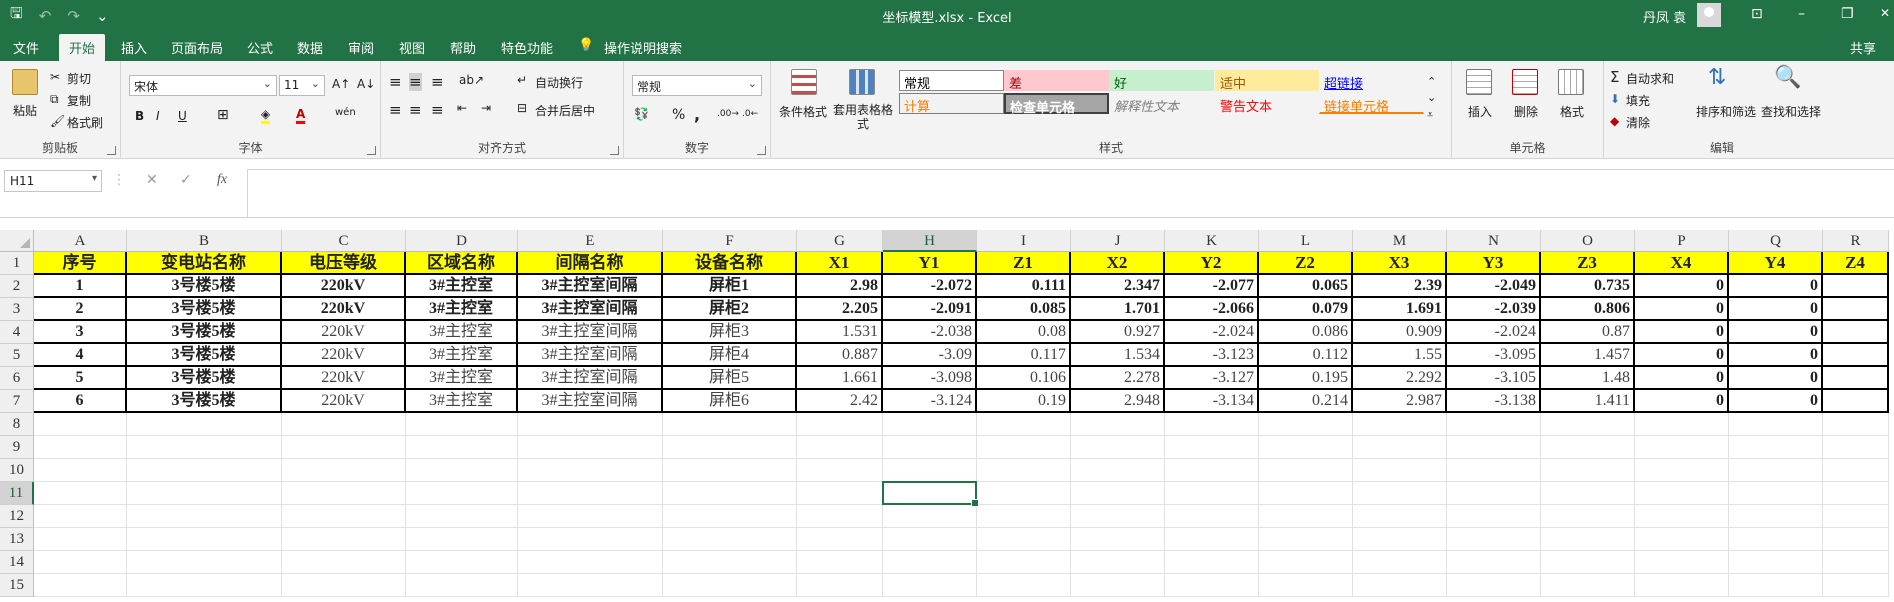  What do you see at coordinates (1024, 309) in the screenshot?
I see `cell-i3: 0.085` at bounding box center [1024, 309].